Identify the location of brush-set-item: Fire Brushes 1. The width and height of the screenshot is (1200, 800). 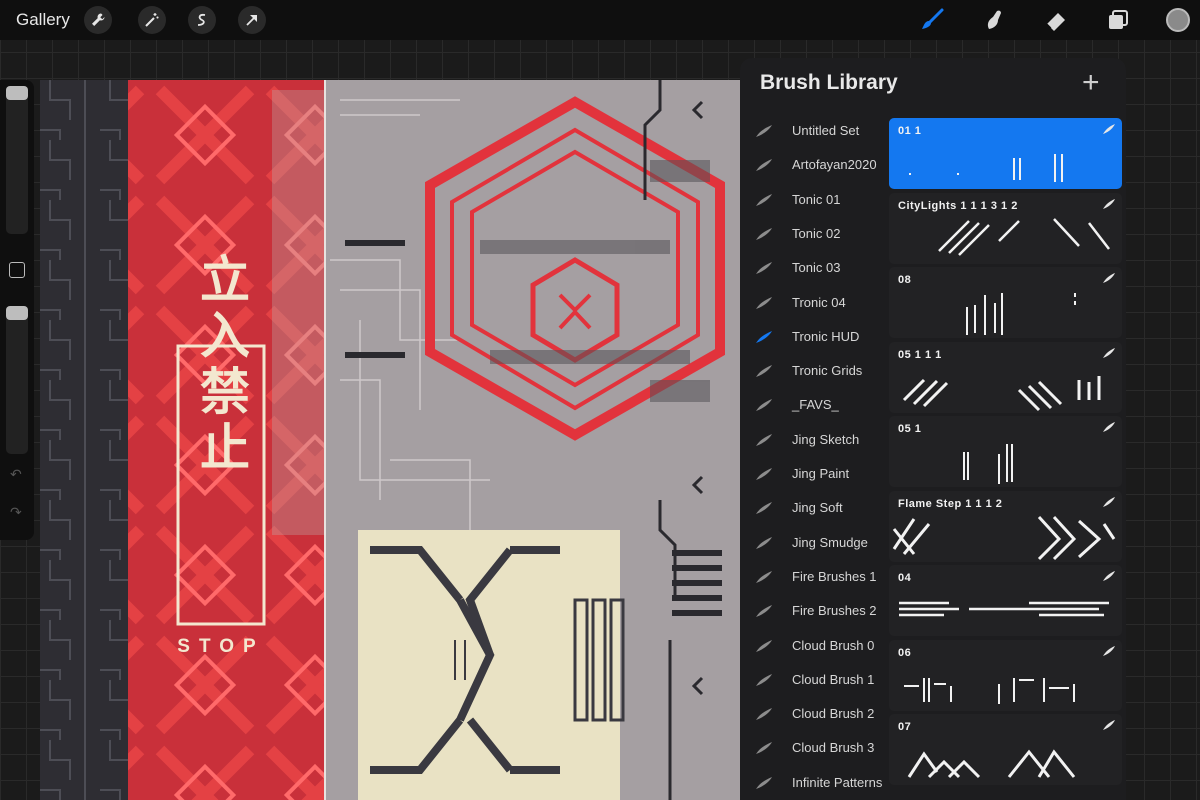
(814, 577).